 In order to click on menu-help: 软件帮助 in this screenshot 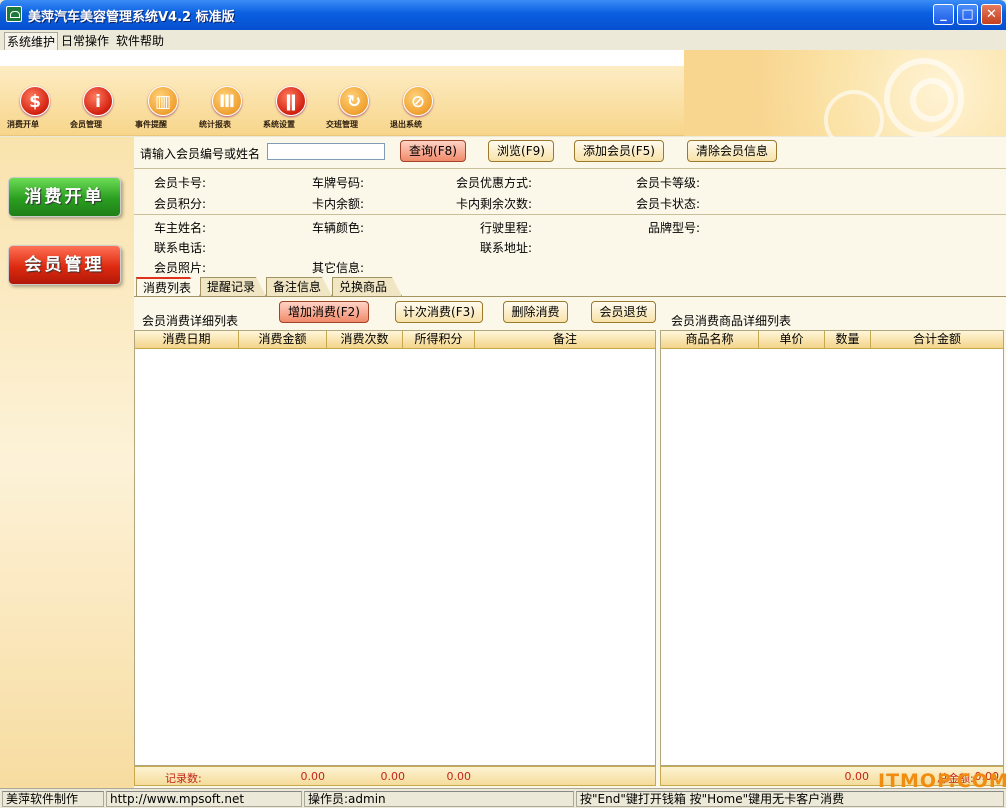, I will do `click(140, 40)`.